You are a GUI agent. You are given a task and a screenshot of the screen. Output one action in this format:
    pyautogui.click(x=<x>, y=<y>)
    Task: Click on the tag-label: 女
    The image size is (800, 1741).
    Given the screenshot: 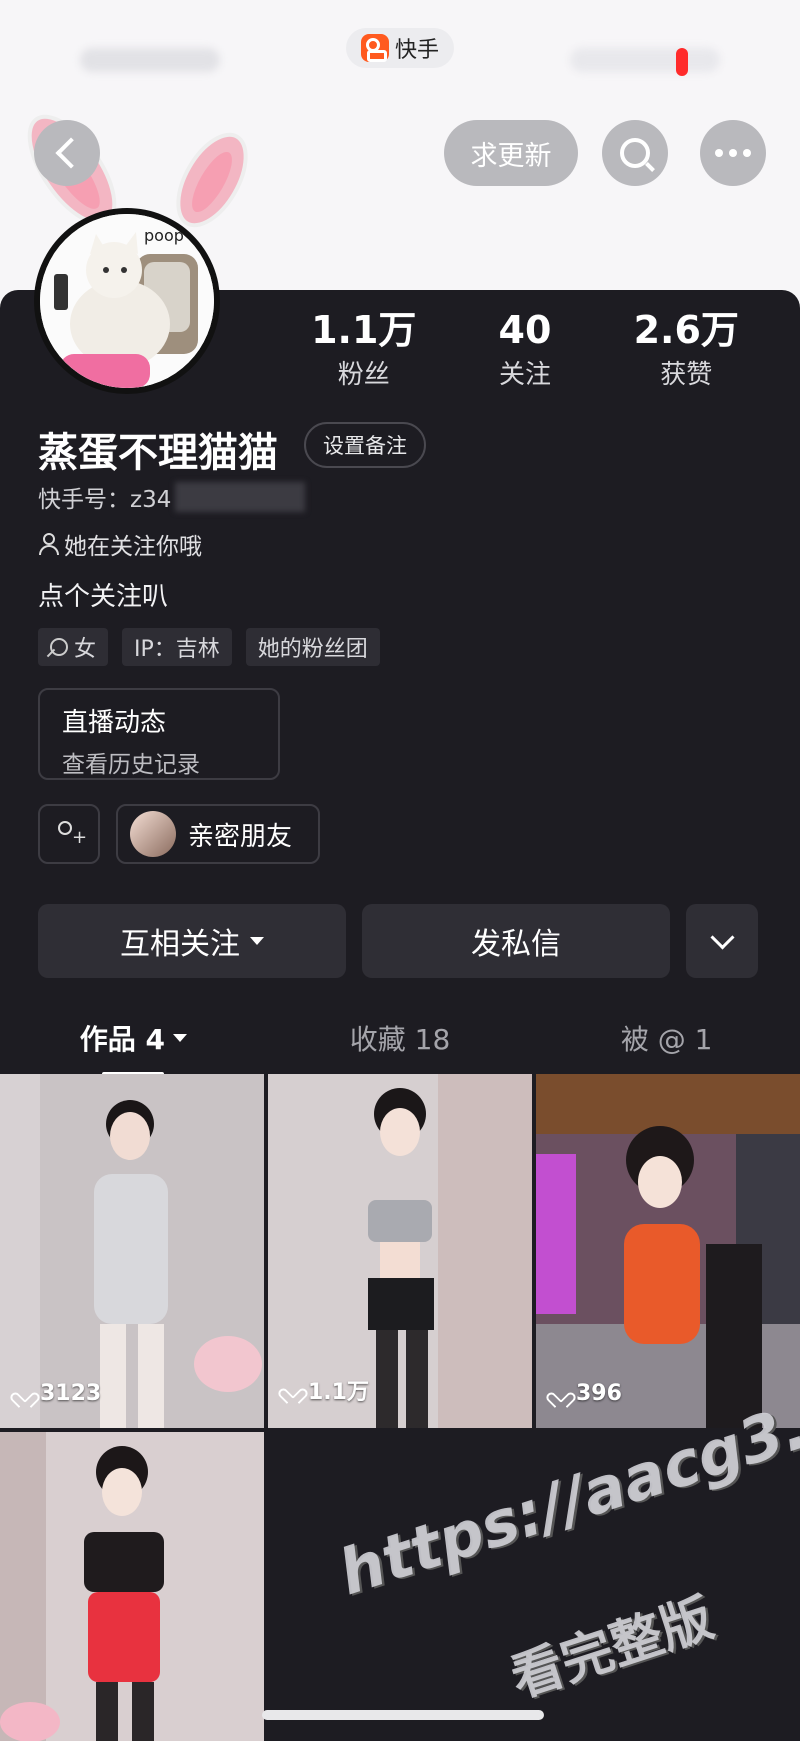 What is the action you would take?
    pyautogui.click(x=85, y=649)
    